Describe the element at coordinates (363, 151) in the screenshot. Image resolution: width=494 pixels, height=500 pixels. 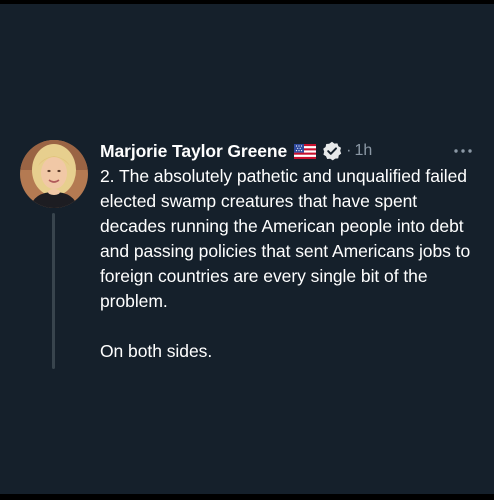
I see `timestamp: 1h` at that location.